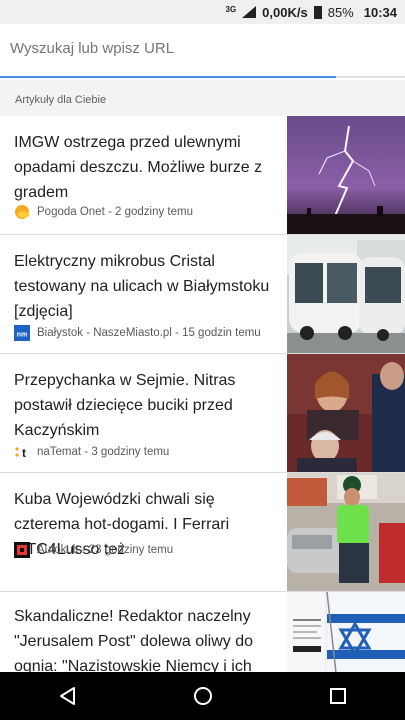  What do you see at coordinates (61, 100) in the screenshot?
I see `section-title: Artykuły dla Ciebie` at bounding box center [61, 100].